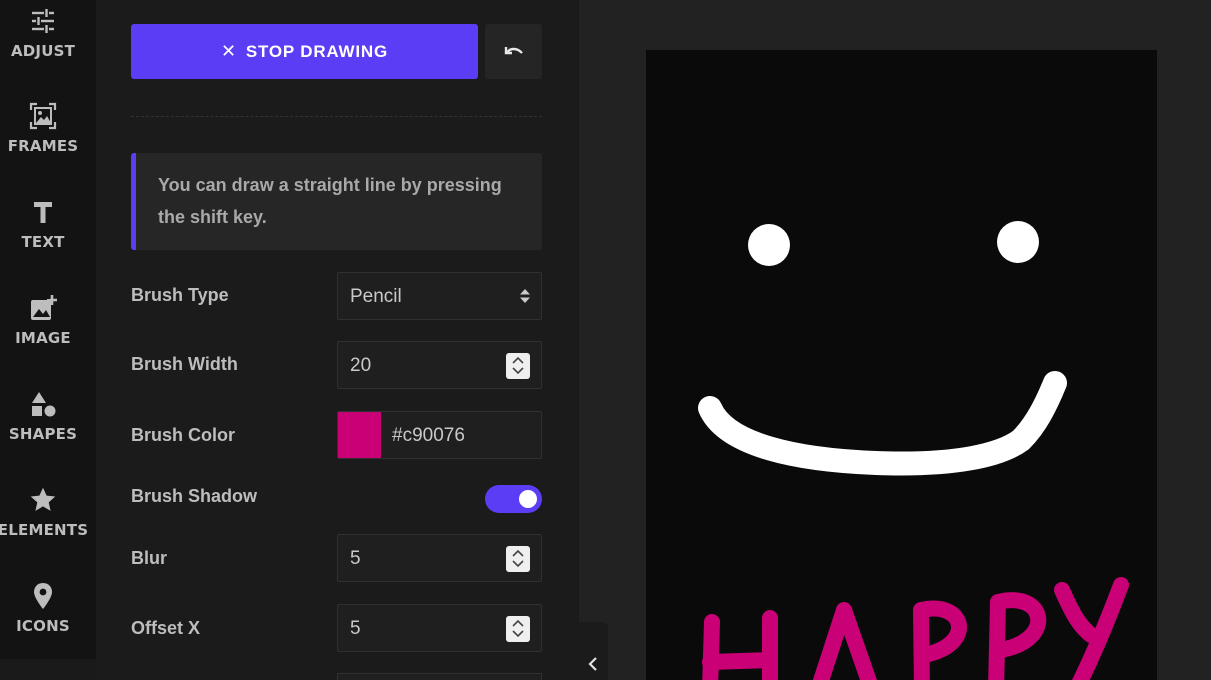 This screenshot has width=1211, height=680. I want to click on rail-label: ADJUST, so click(43, 51).